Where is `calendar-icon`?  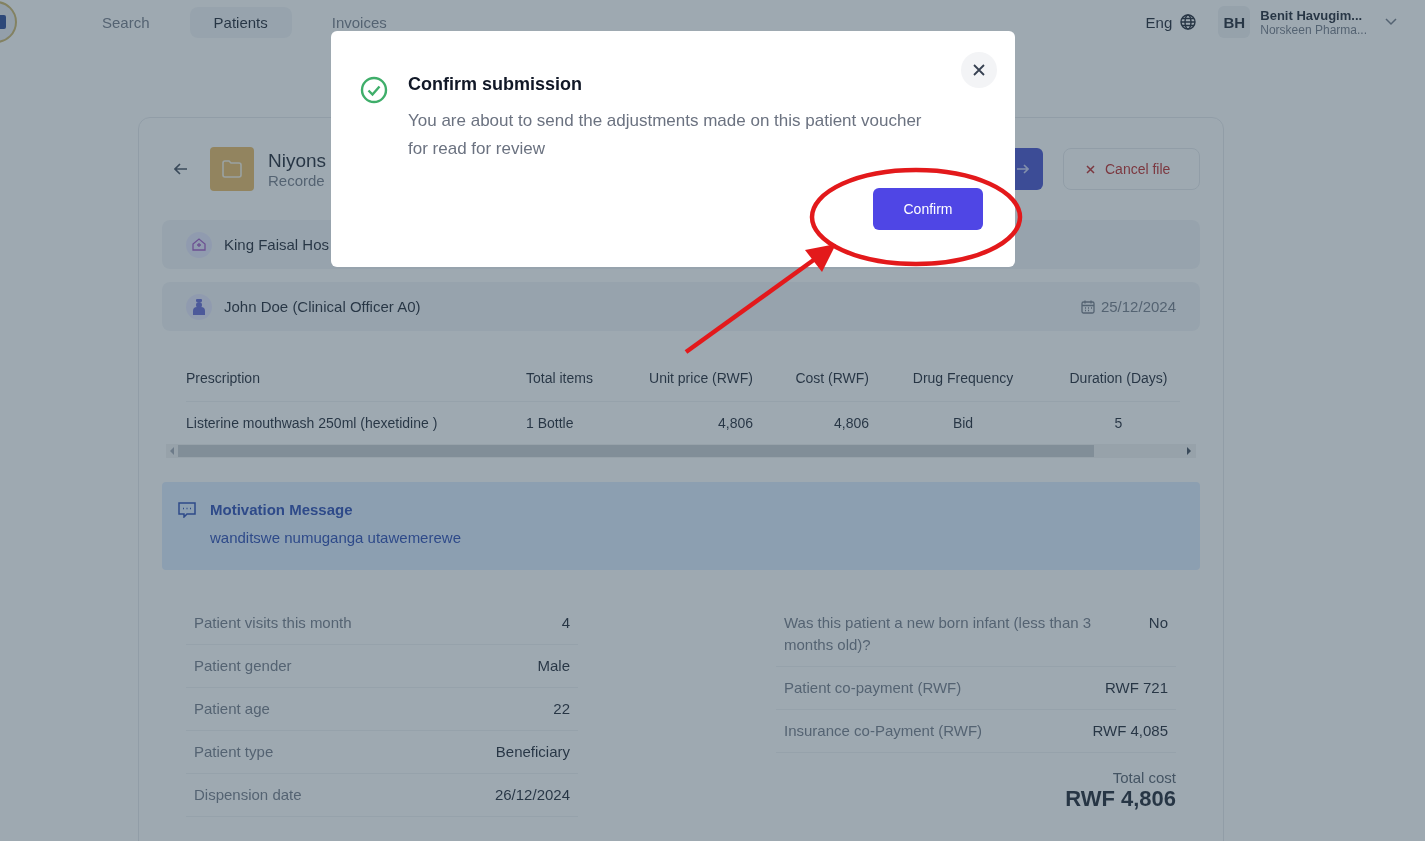 calendar-icon is located at coordinates (1087, 306).